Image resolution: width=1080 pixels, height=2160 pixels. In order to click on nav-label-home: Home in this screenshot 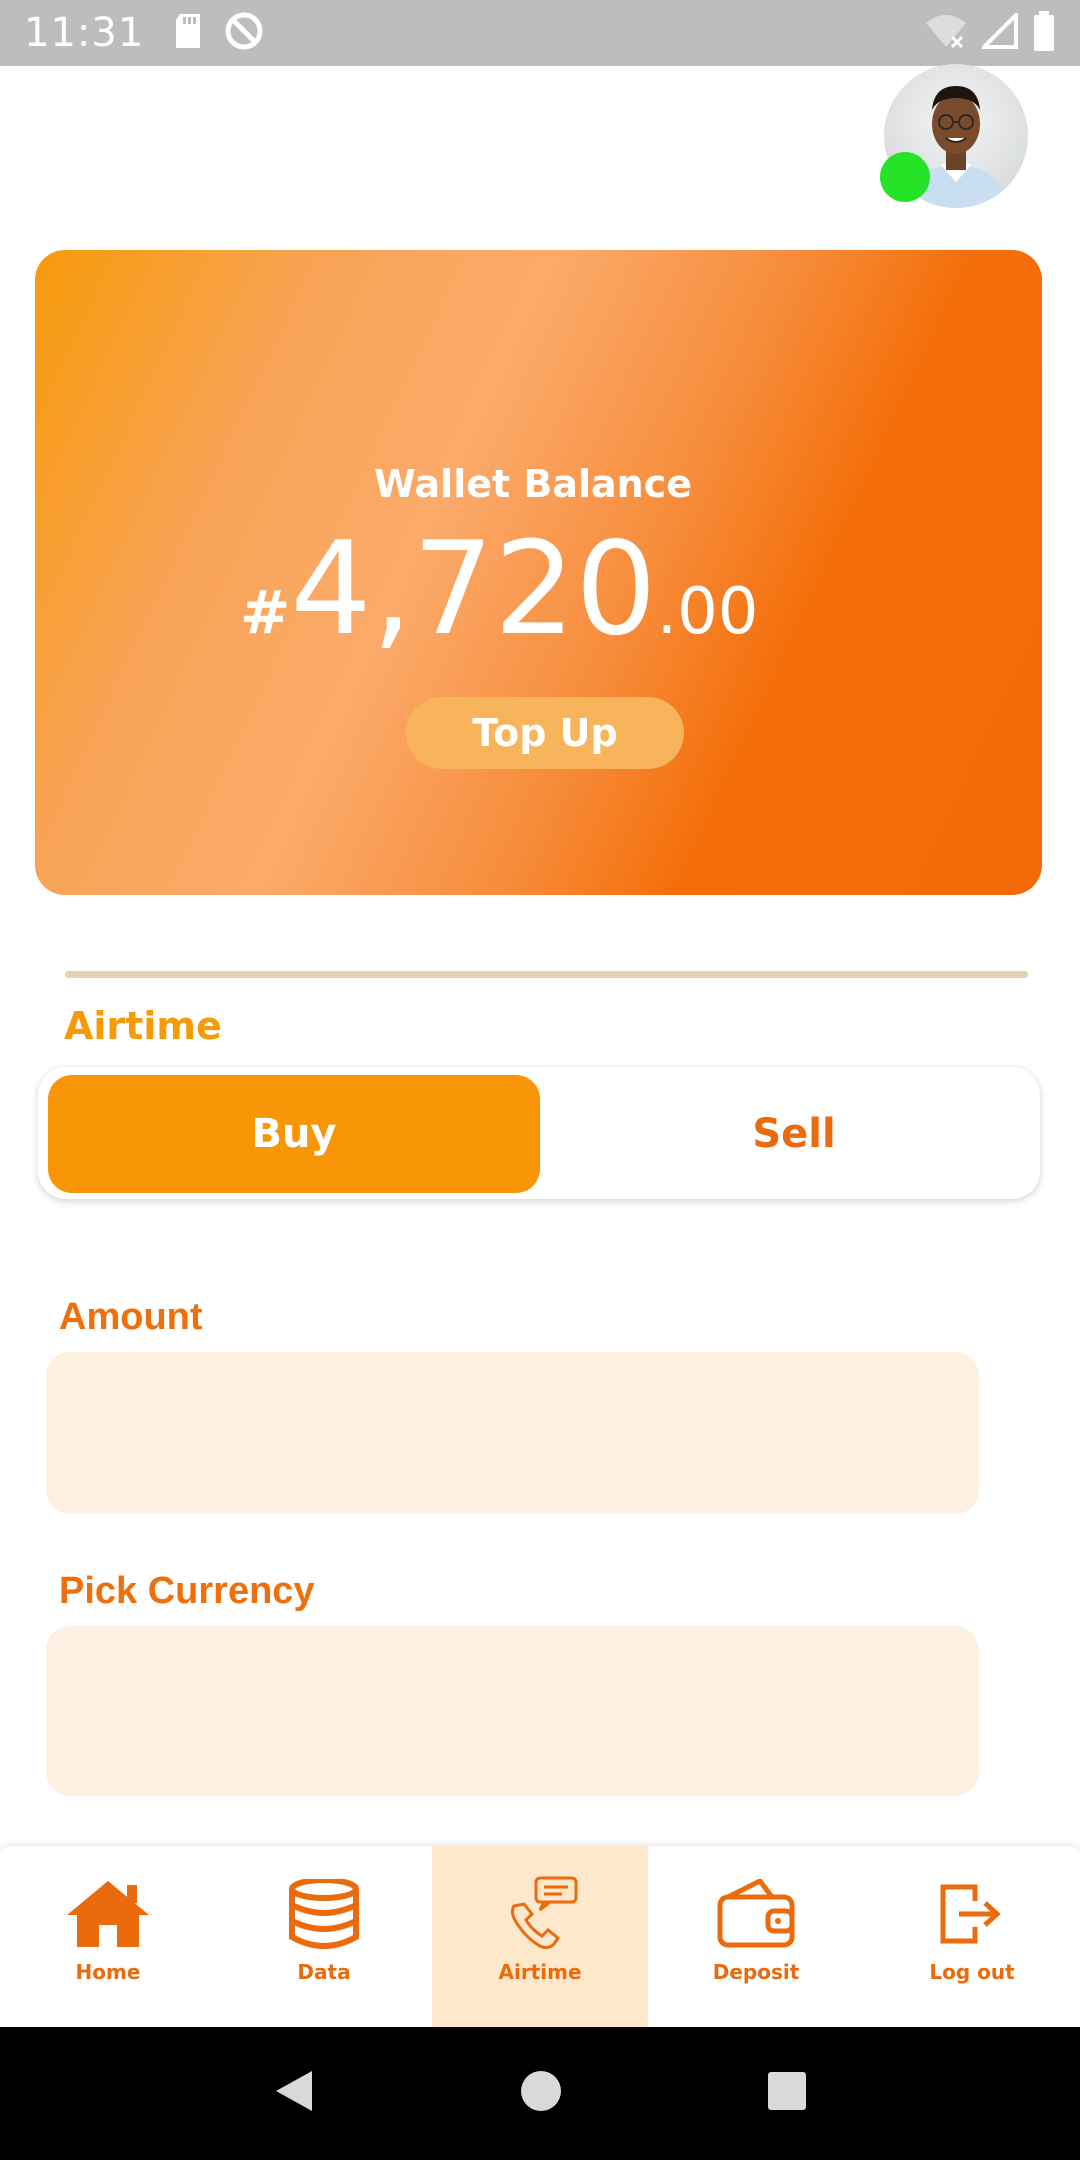, I will do `click(108, 1972)`.